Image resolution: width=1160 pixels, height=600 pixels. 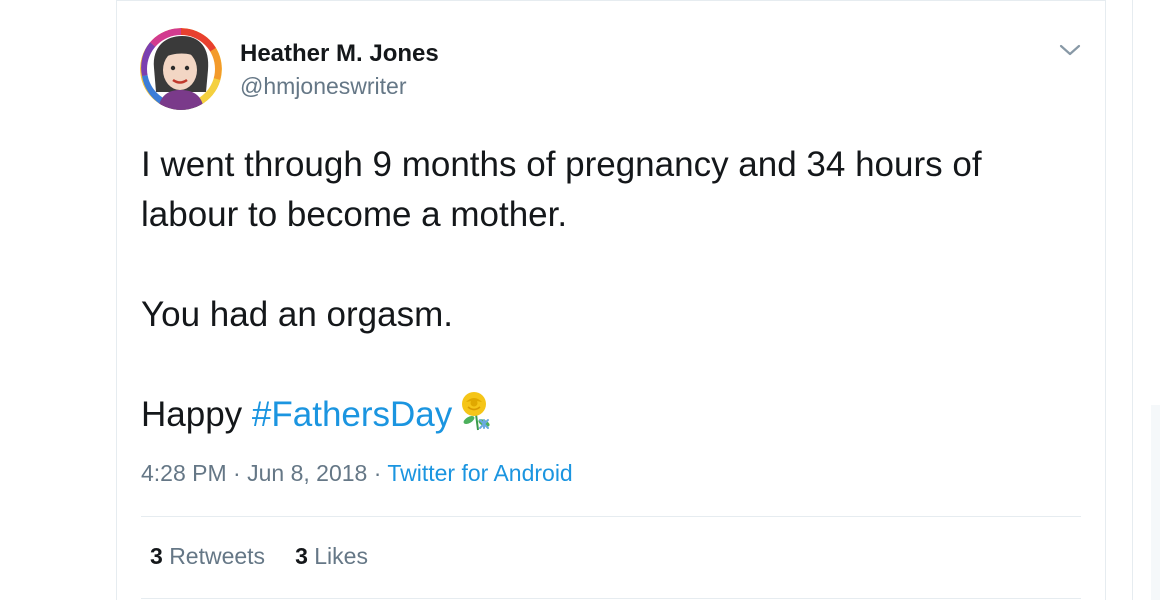 I want to click on tweet-text-line: labour to become a mother., so click(x=354, y=214).